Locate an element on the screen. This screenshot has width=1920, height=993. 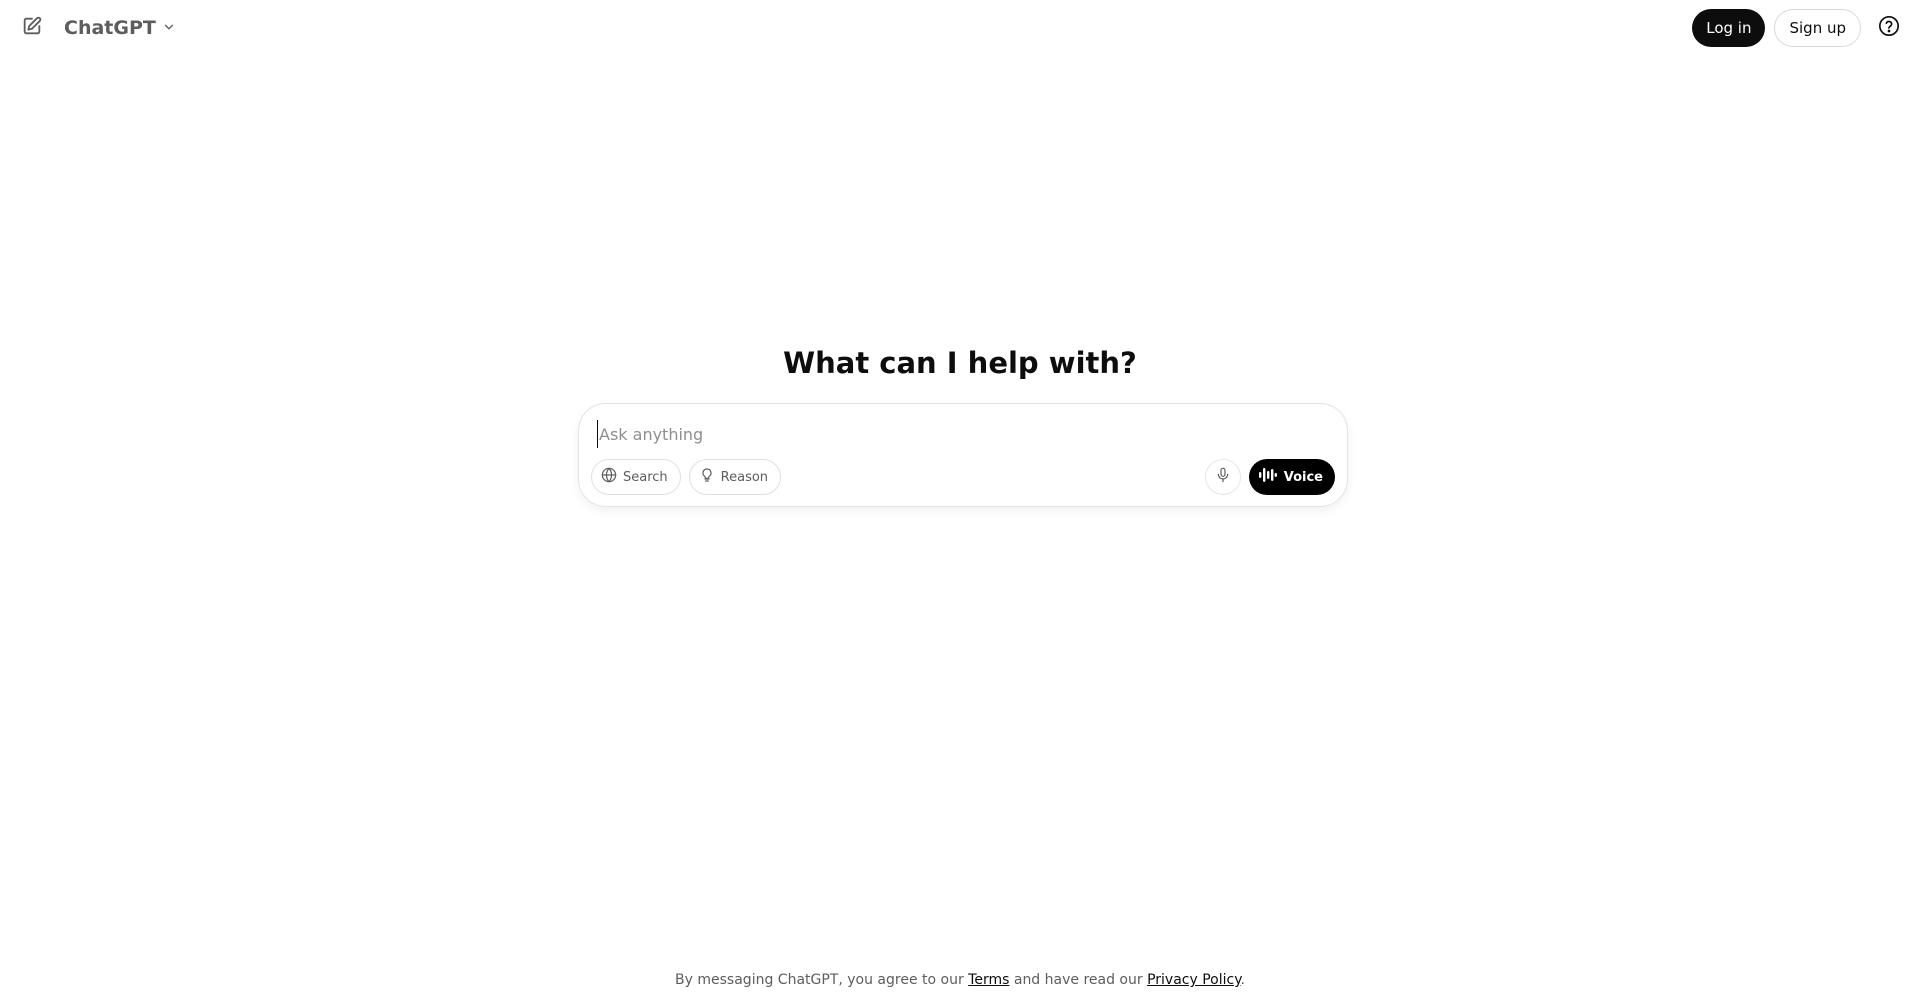
voice-mode-button: Voice is located at coordinates (1291, 477).